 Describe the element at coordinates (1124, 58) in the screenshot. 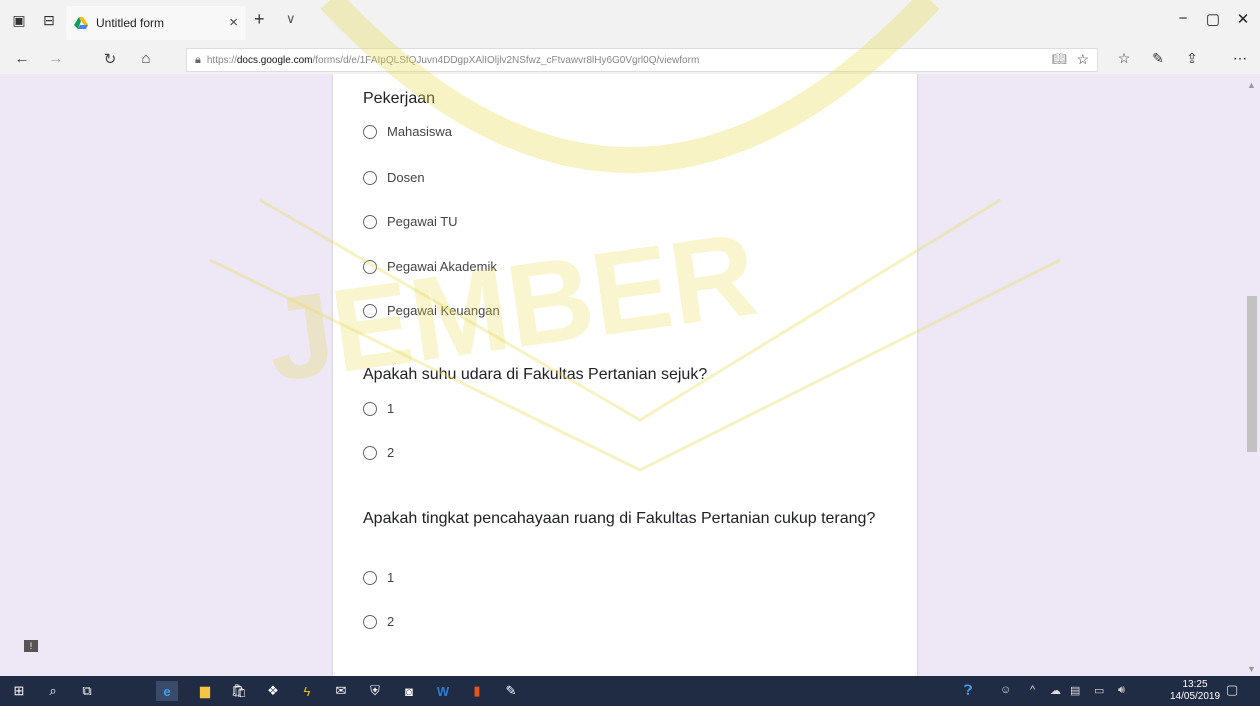

I see `favorites-icon: ☆` at that location.